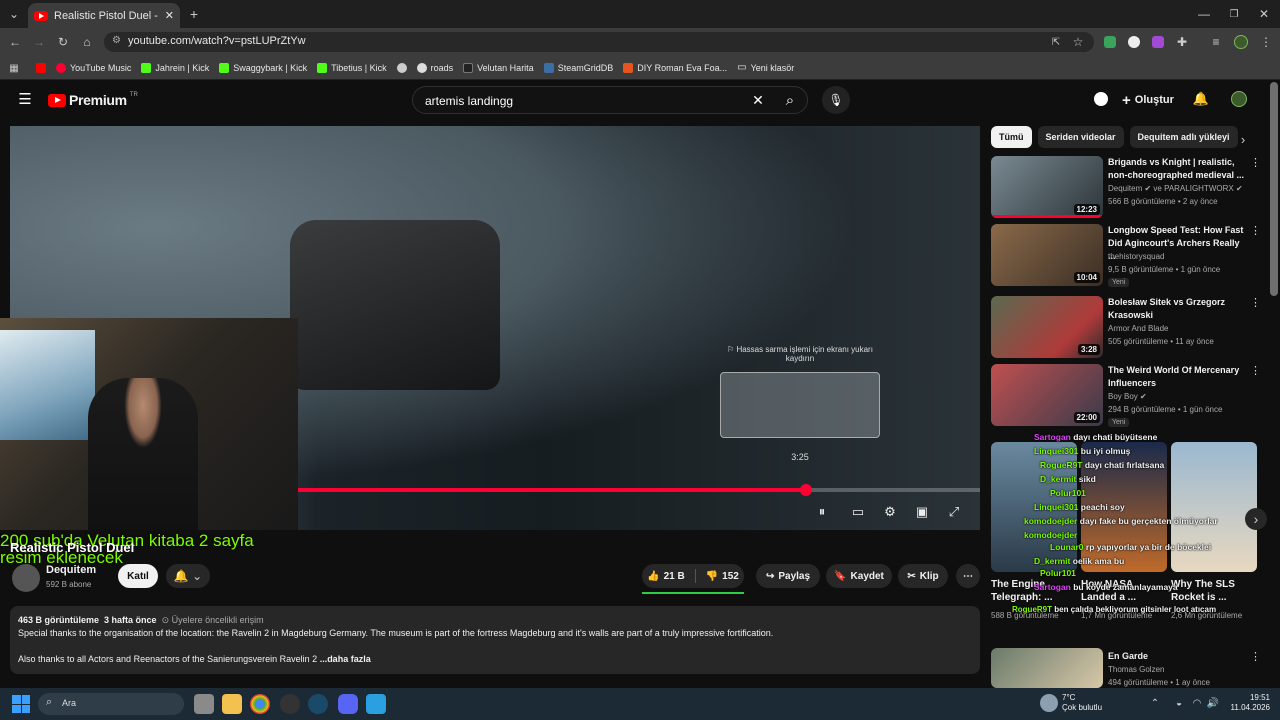  Describe the element at coordinates (263, 67) in the screenshot. I see `bookmark-swaggybark: Swaggybark | Kick` at that location.